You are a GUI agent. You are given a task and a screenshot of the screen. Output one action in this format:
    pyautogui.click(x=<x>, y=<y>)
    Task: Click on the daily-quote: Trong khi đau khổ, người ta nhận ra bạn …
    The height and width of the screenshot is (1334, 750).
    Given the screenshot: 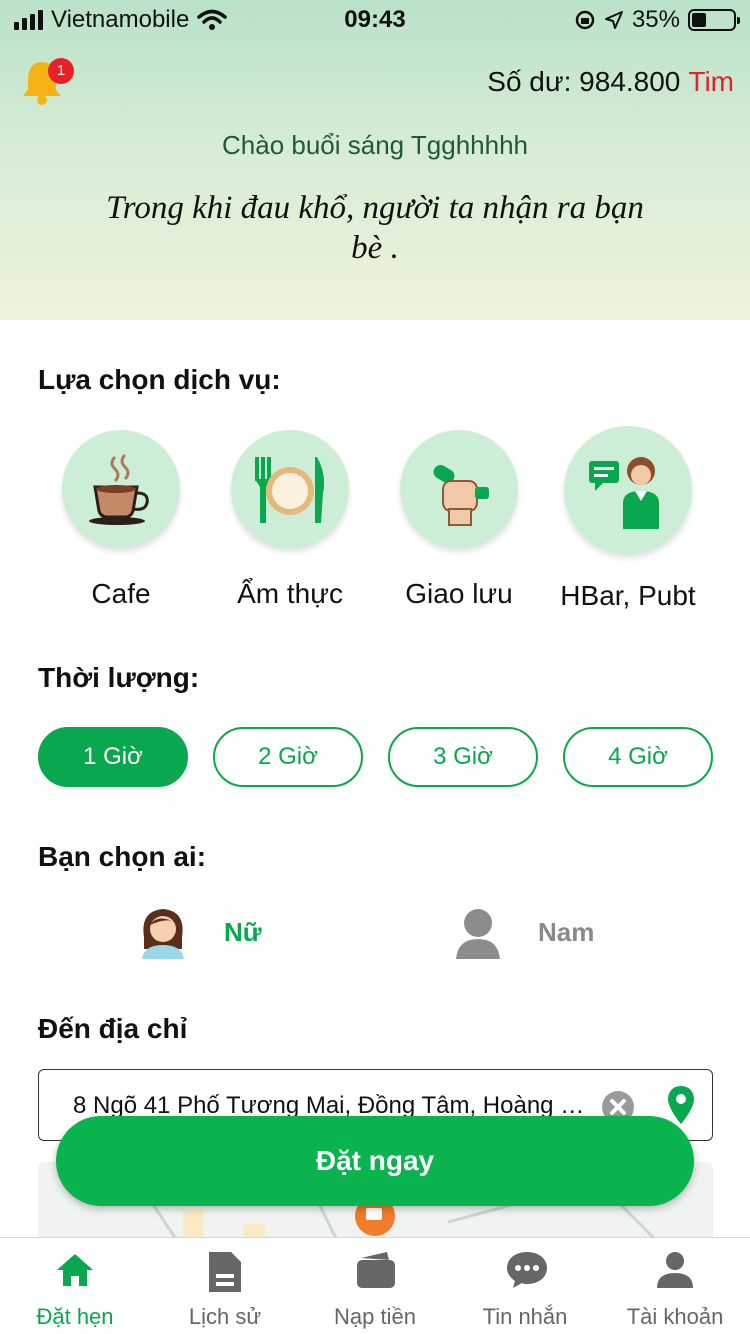 What is the action you would take?
    pyautogui.click(x=375, y=228)
    